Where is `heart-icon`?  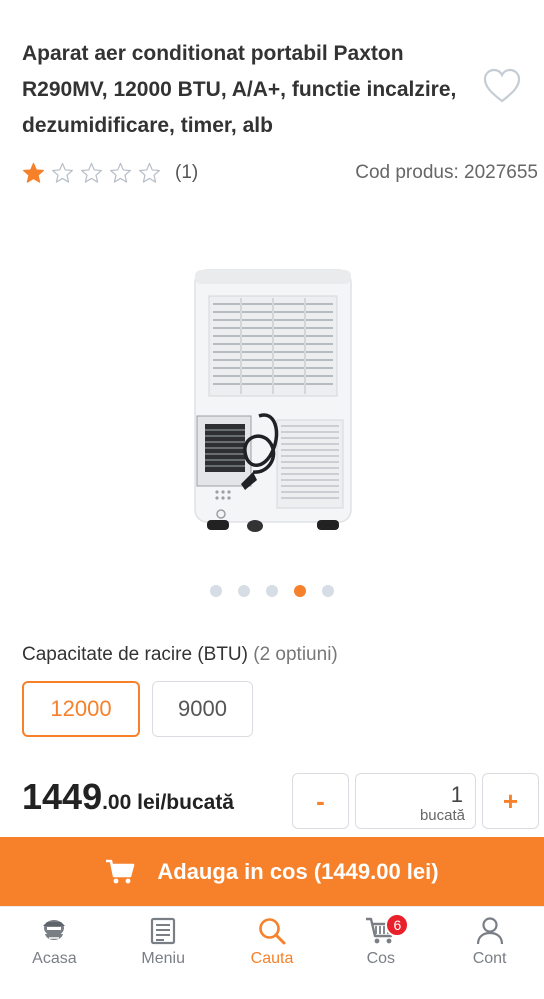 heart-icon is located at coordinates (502, 85).